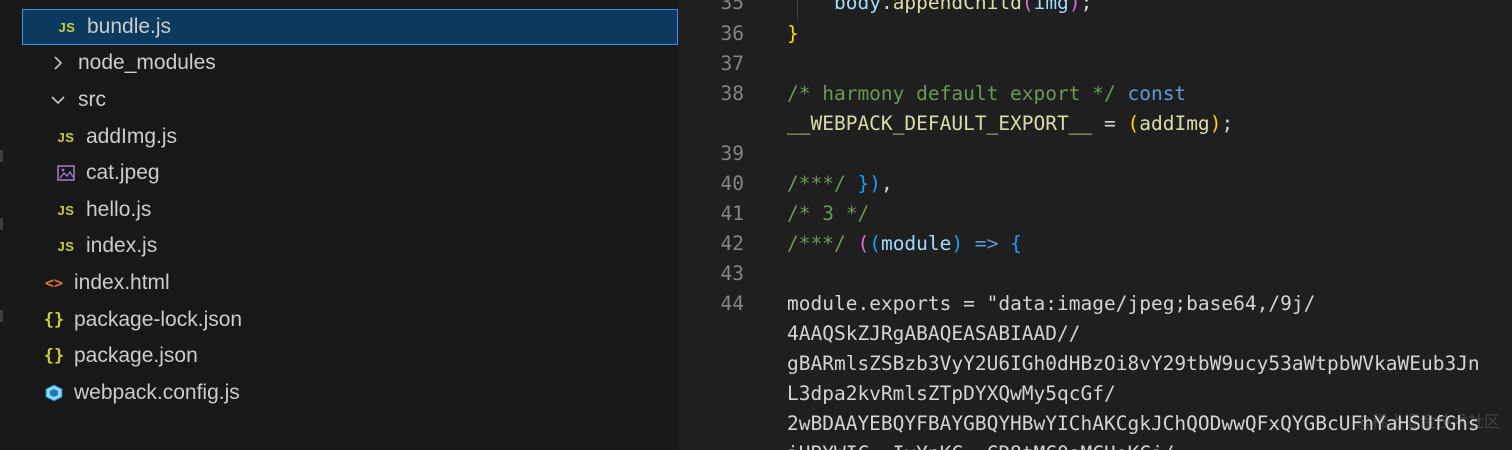 Image resolution: width=1512 pixels, height=450 pixels. Describe the element at coordinates (732, 273) in the screenshot. I see `line-number: 43` at that location.